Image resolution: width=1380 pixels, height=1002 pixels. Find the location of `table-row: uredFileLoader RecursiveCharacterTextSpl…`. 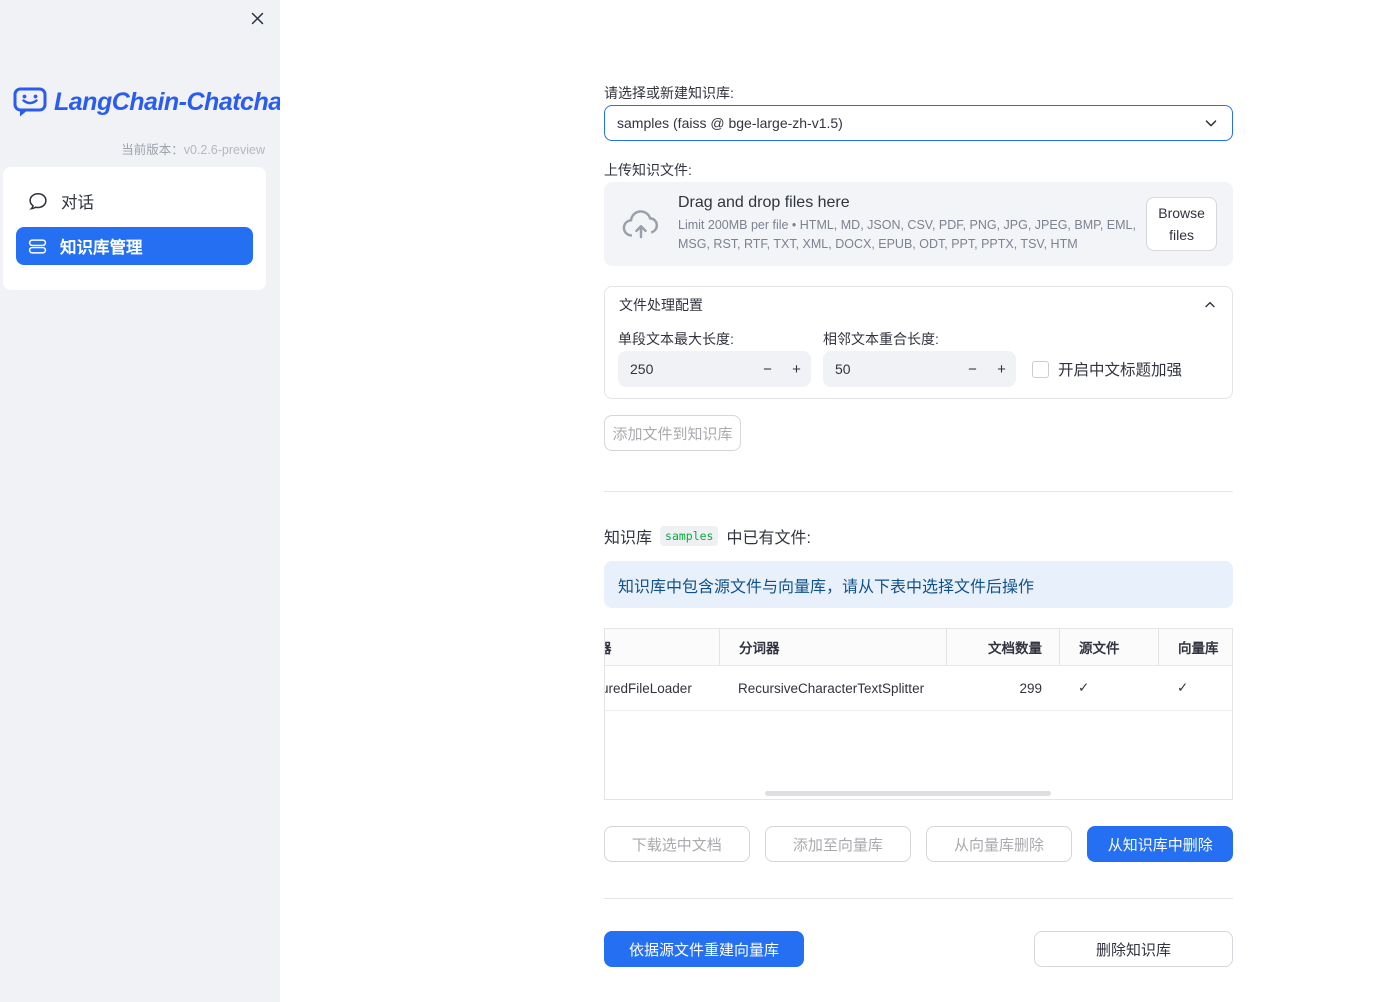

table-row: uredFileLoader RecursiveCharacterTextSpl… is located at coordinates (918, 688).